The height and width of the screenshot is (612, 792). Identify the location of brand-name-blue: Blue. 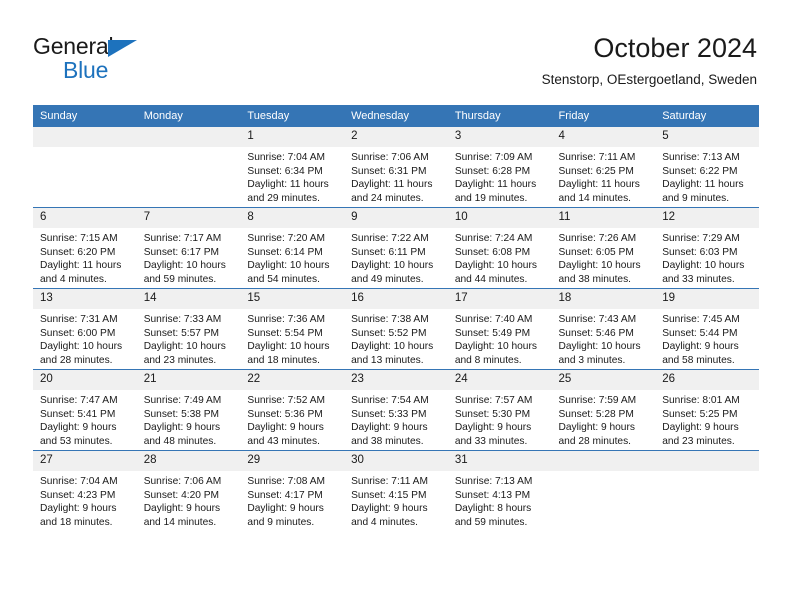
(86, 70).